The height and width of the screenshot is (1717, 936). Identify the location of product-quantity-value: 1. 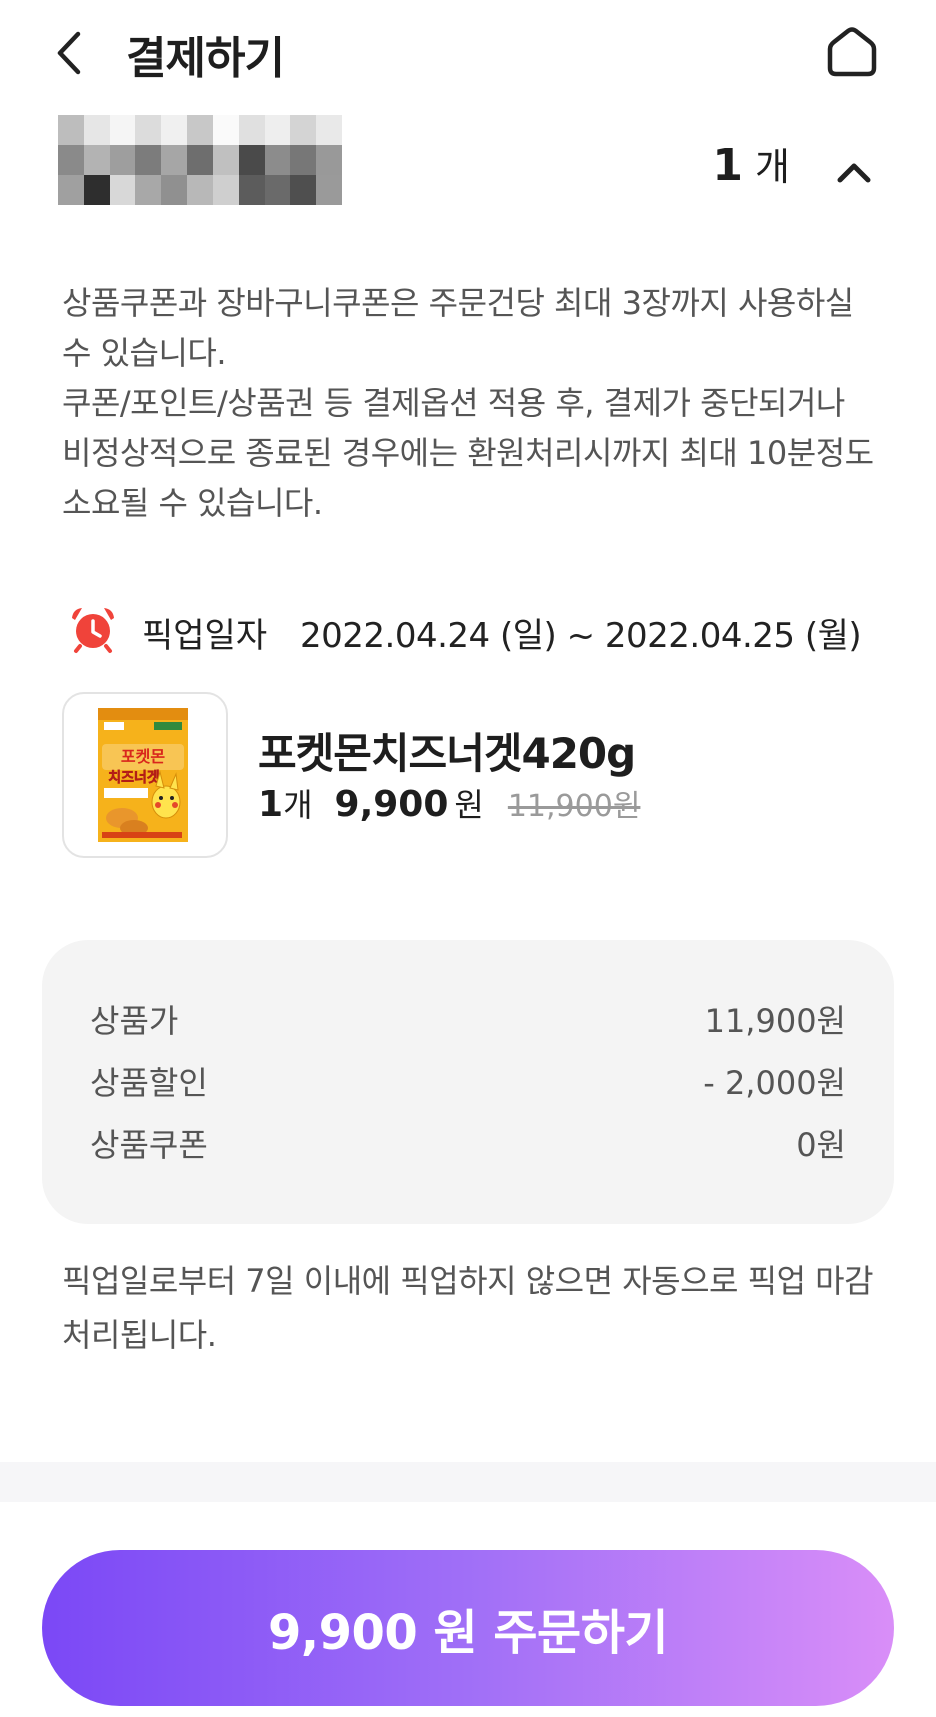
(271, 804).